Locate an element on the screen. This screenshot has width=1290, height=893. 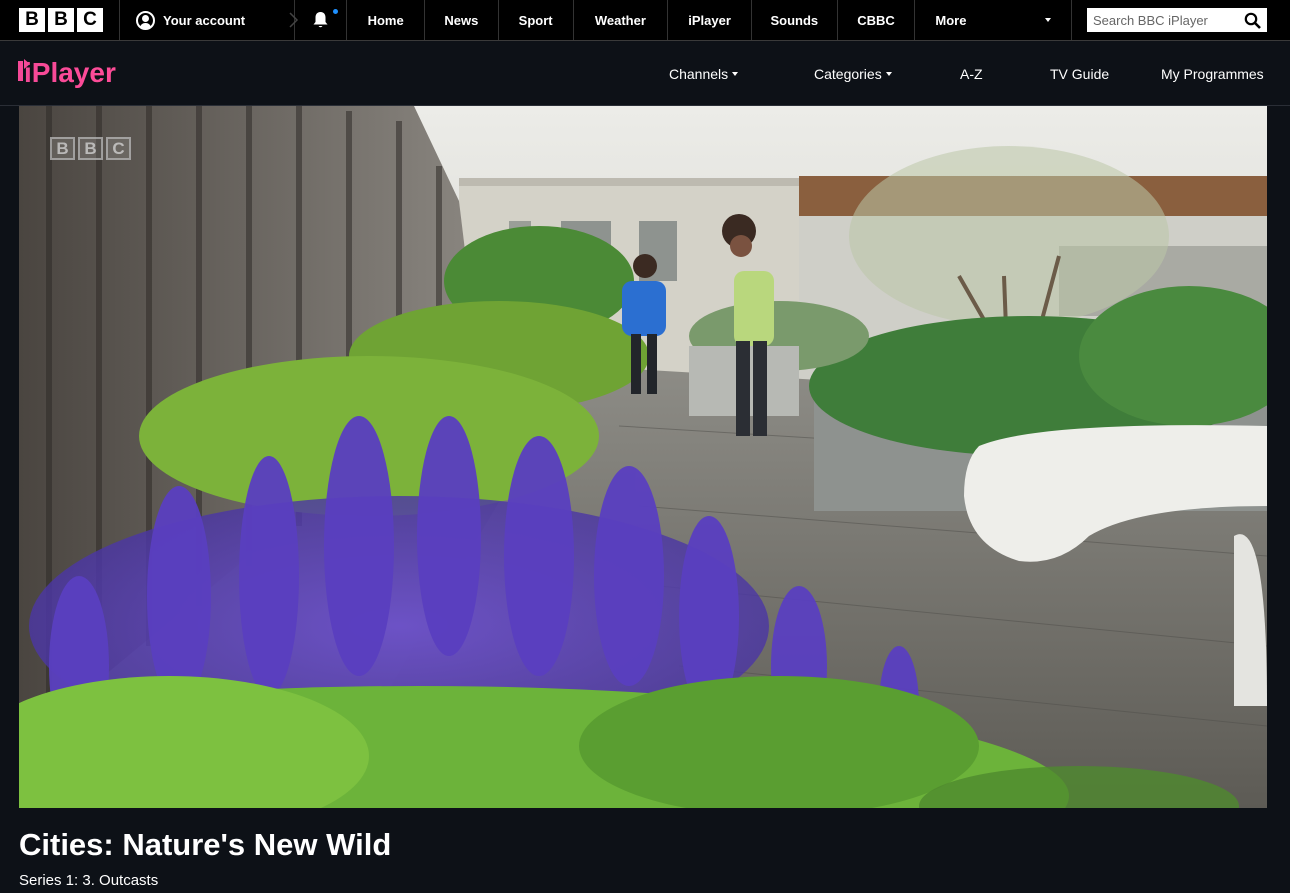
search-box is located at coordinates (1177, 20).